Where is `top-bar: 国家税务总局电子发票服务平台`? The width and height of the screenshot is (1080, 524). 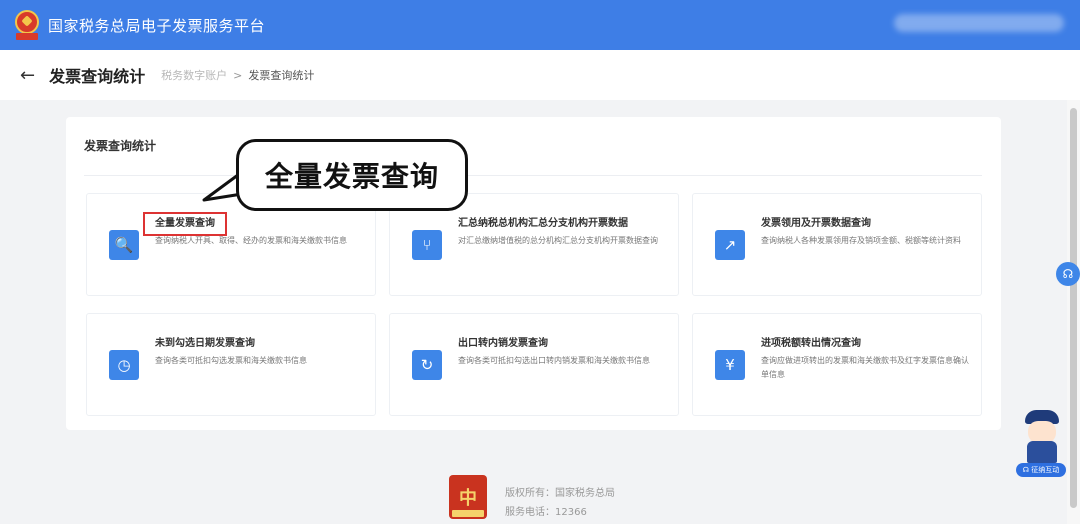
top-bar: 国家税务总局电子发票服务平台 is located at coordinates (540, 25).